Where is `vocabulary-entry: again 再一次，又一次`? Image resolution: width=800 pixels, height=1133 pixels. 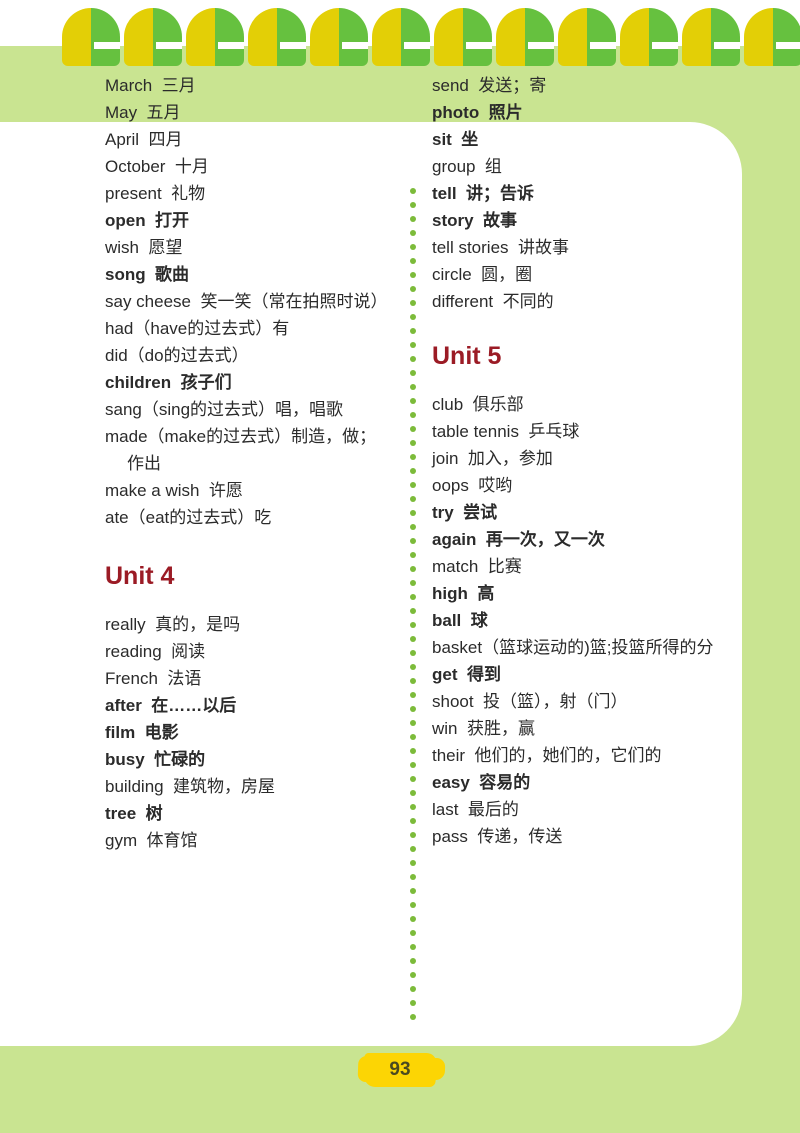
vocabulary-entry: again 再一次，又一次 is located at coordinates (518, 539).